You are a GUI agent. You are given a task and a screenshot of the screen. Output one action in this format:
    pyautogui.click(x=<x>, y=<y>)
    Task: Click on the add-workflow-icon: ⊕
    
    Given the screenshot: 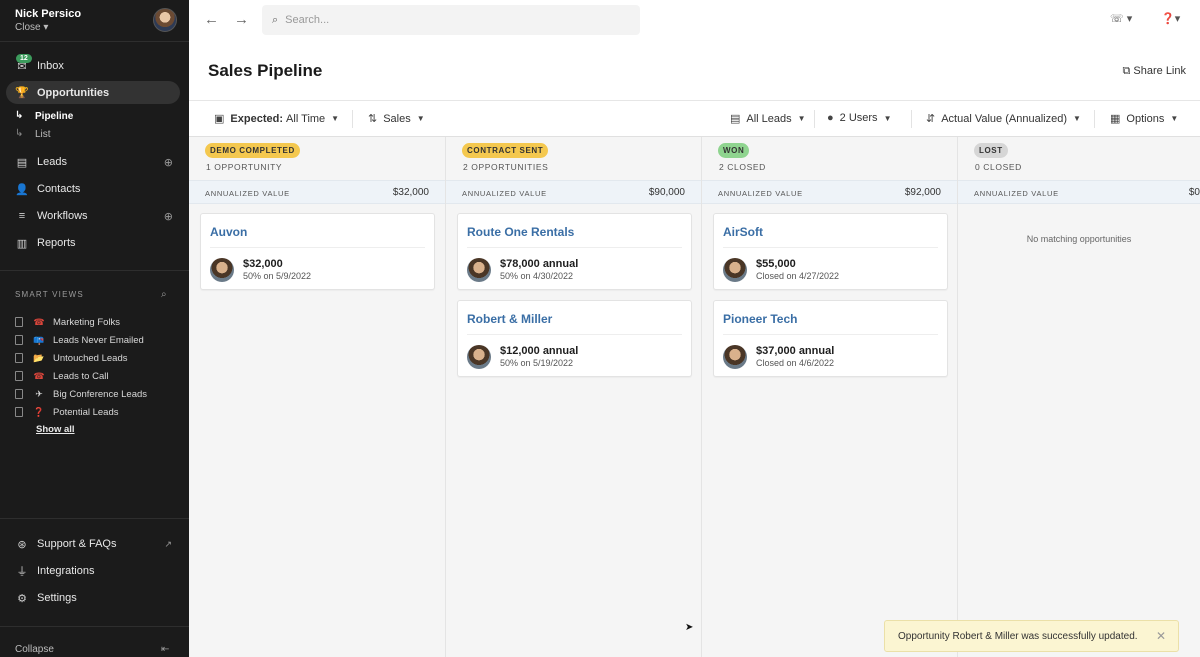 What is the action you would take?
    pyautogui.click(x=168, y=216)
    